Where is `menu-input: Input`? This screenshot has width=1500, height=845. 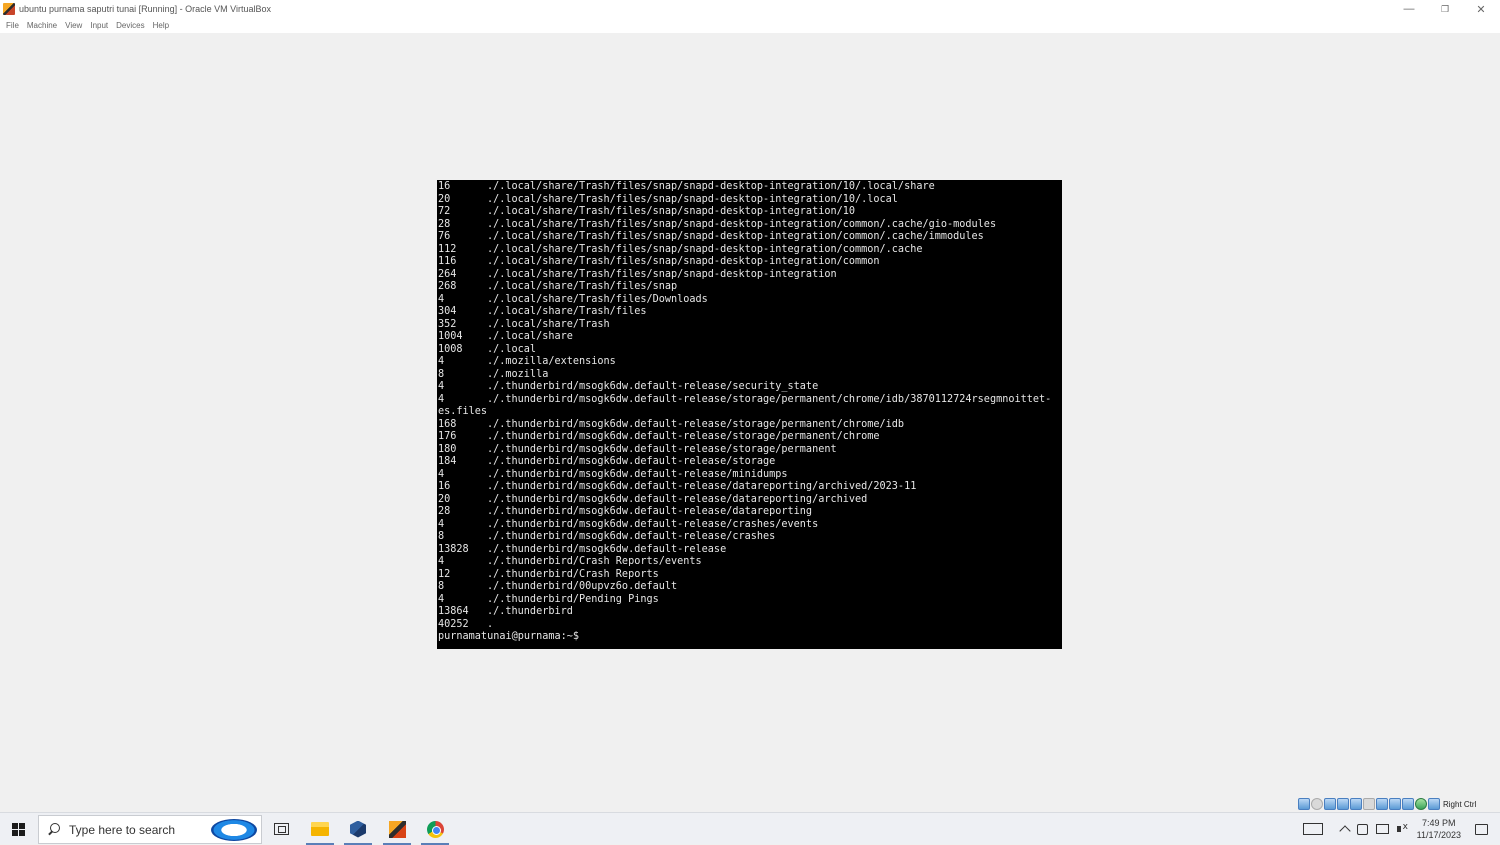
menu-input: Input is located at coordinates (99, 25).